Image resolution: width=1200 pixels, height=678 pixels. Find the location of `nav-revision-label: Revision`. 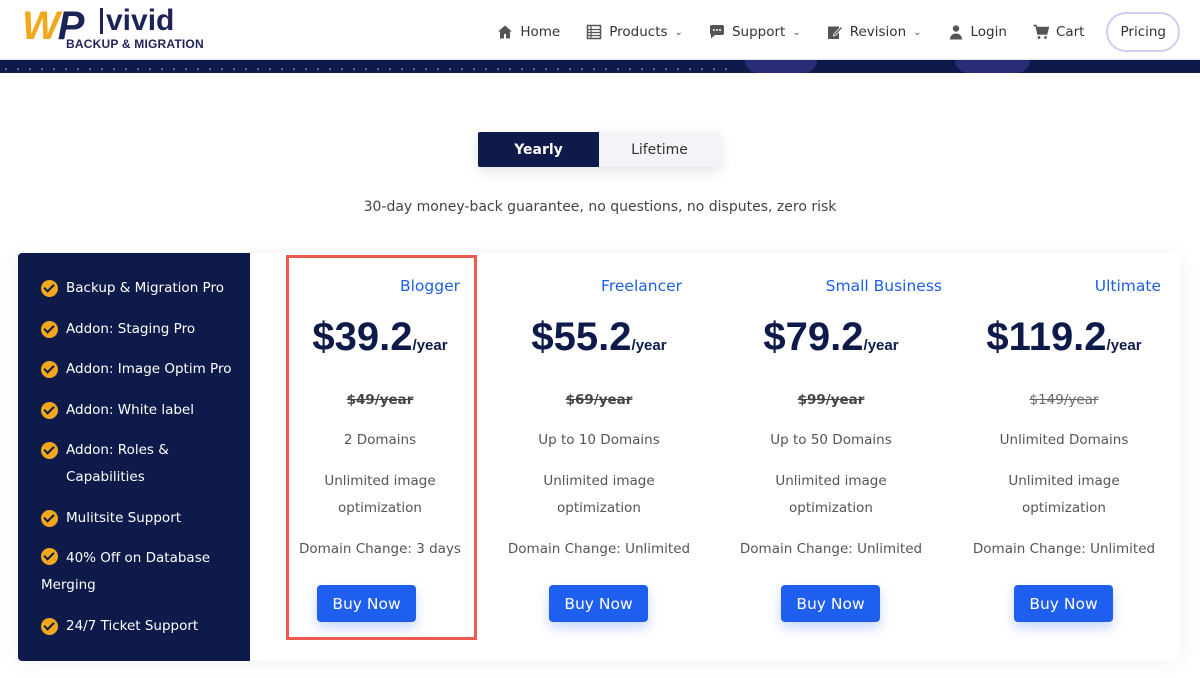

nav-revision-label: Revision is located at coordinates (878, 32).